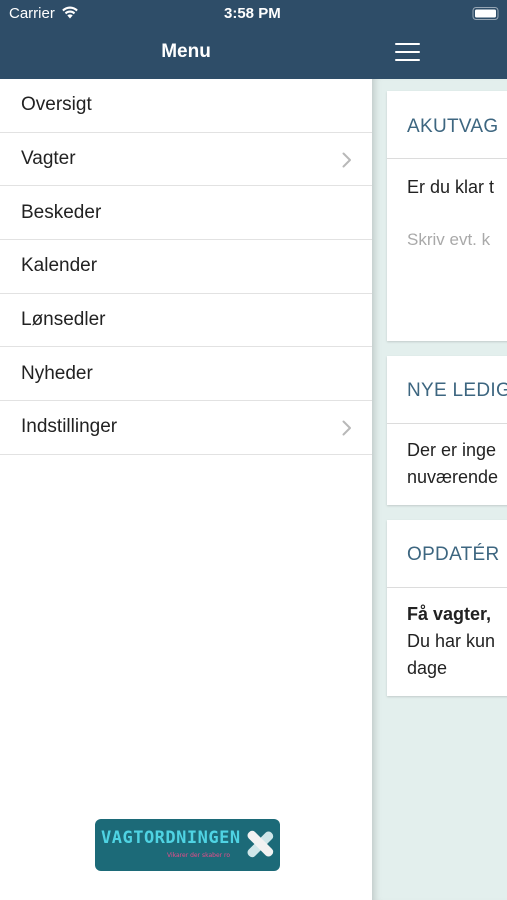 Image resolution: width=507 pixels, height=900 pixels. Describe the element at coordinates (451, 641) in the screenshot. I see `opdater-line-1: Du har kun` at that location.